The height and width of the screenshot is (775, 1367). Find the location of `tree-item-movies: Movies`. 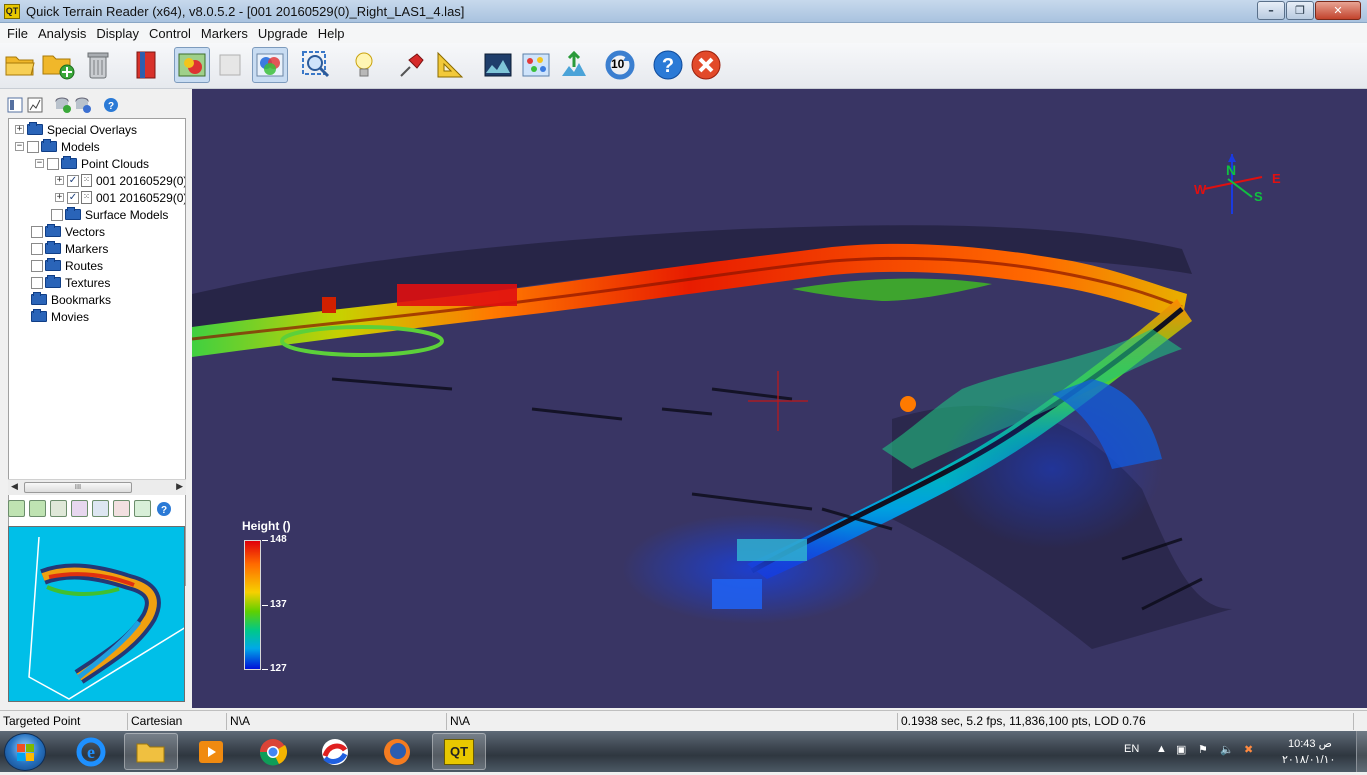

tree-item-movies: Movies is located at coordinates (60, 316).